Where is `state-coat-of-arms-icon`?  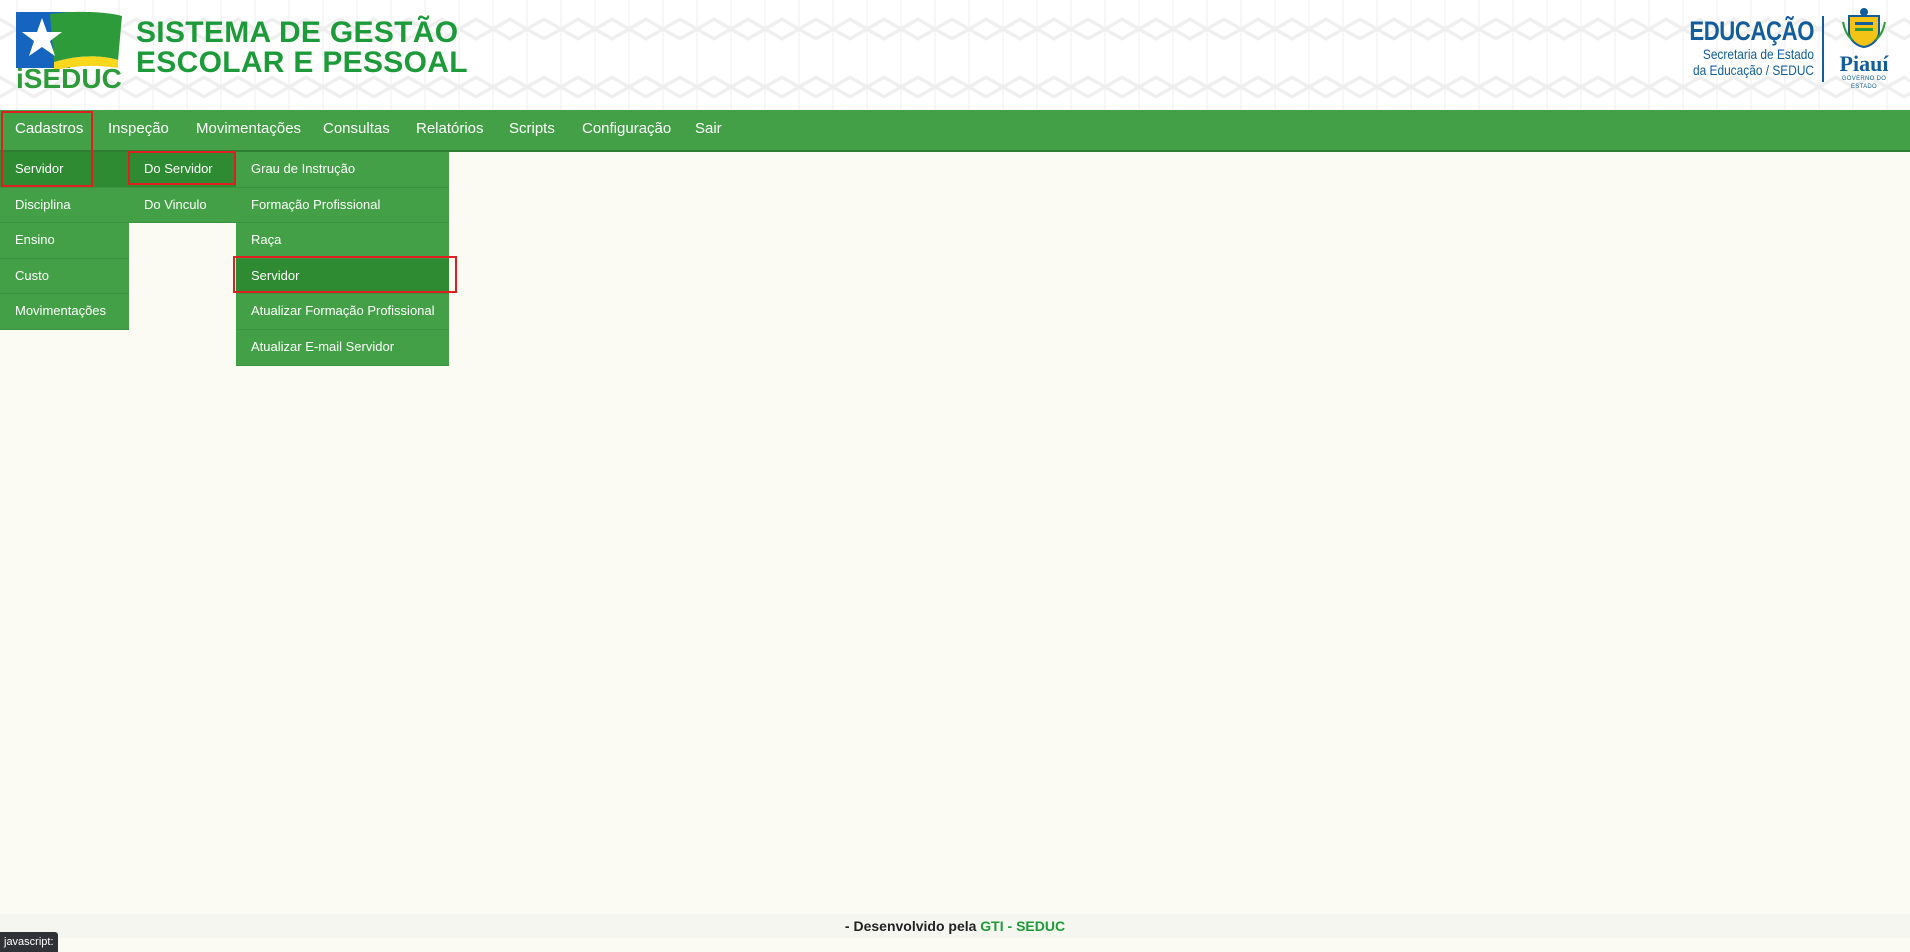
state-coat-of-arms-icon is located at coordinates (1864, 28).